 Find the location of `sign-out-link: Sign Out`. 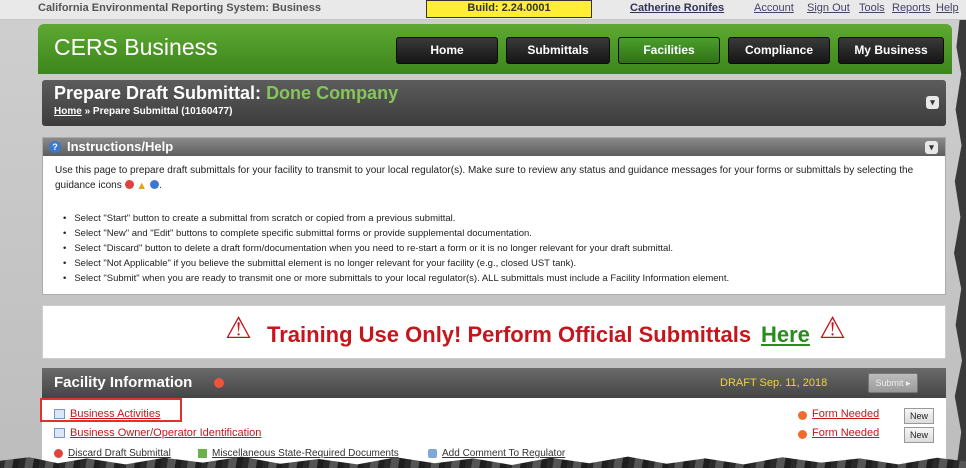

sign-out-link: Sign Out is located at coordinates (828, 8).